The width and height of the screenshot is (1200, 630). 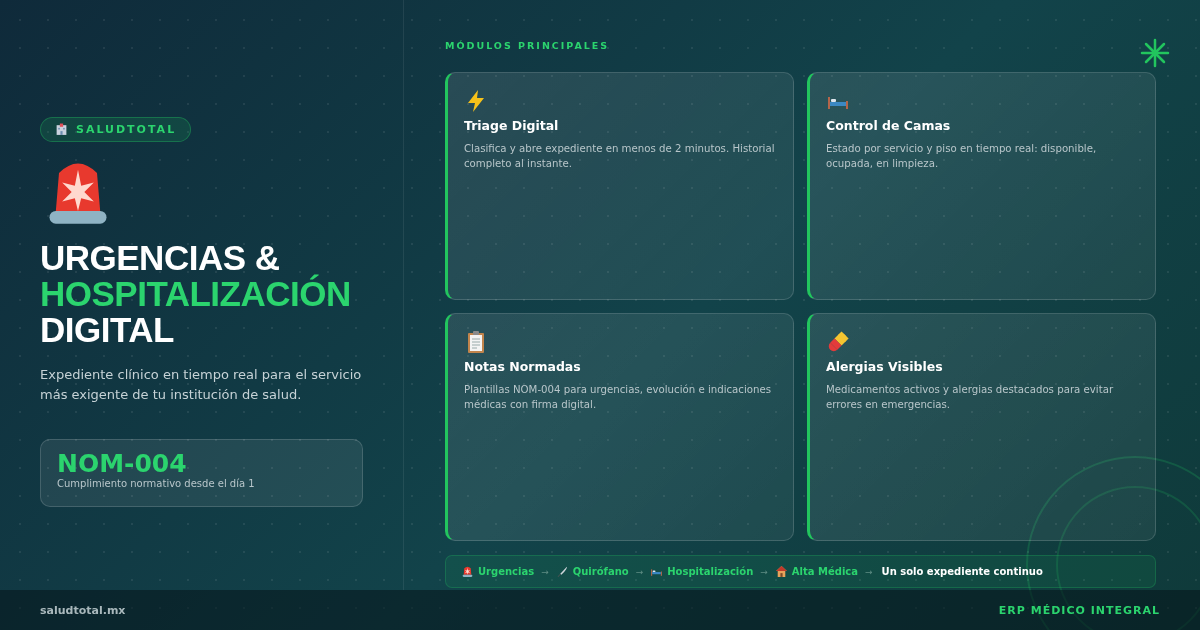 I want to click on sparkle-icon, so click(x=1155, y=53).